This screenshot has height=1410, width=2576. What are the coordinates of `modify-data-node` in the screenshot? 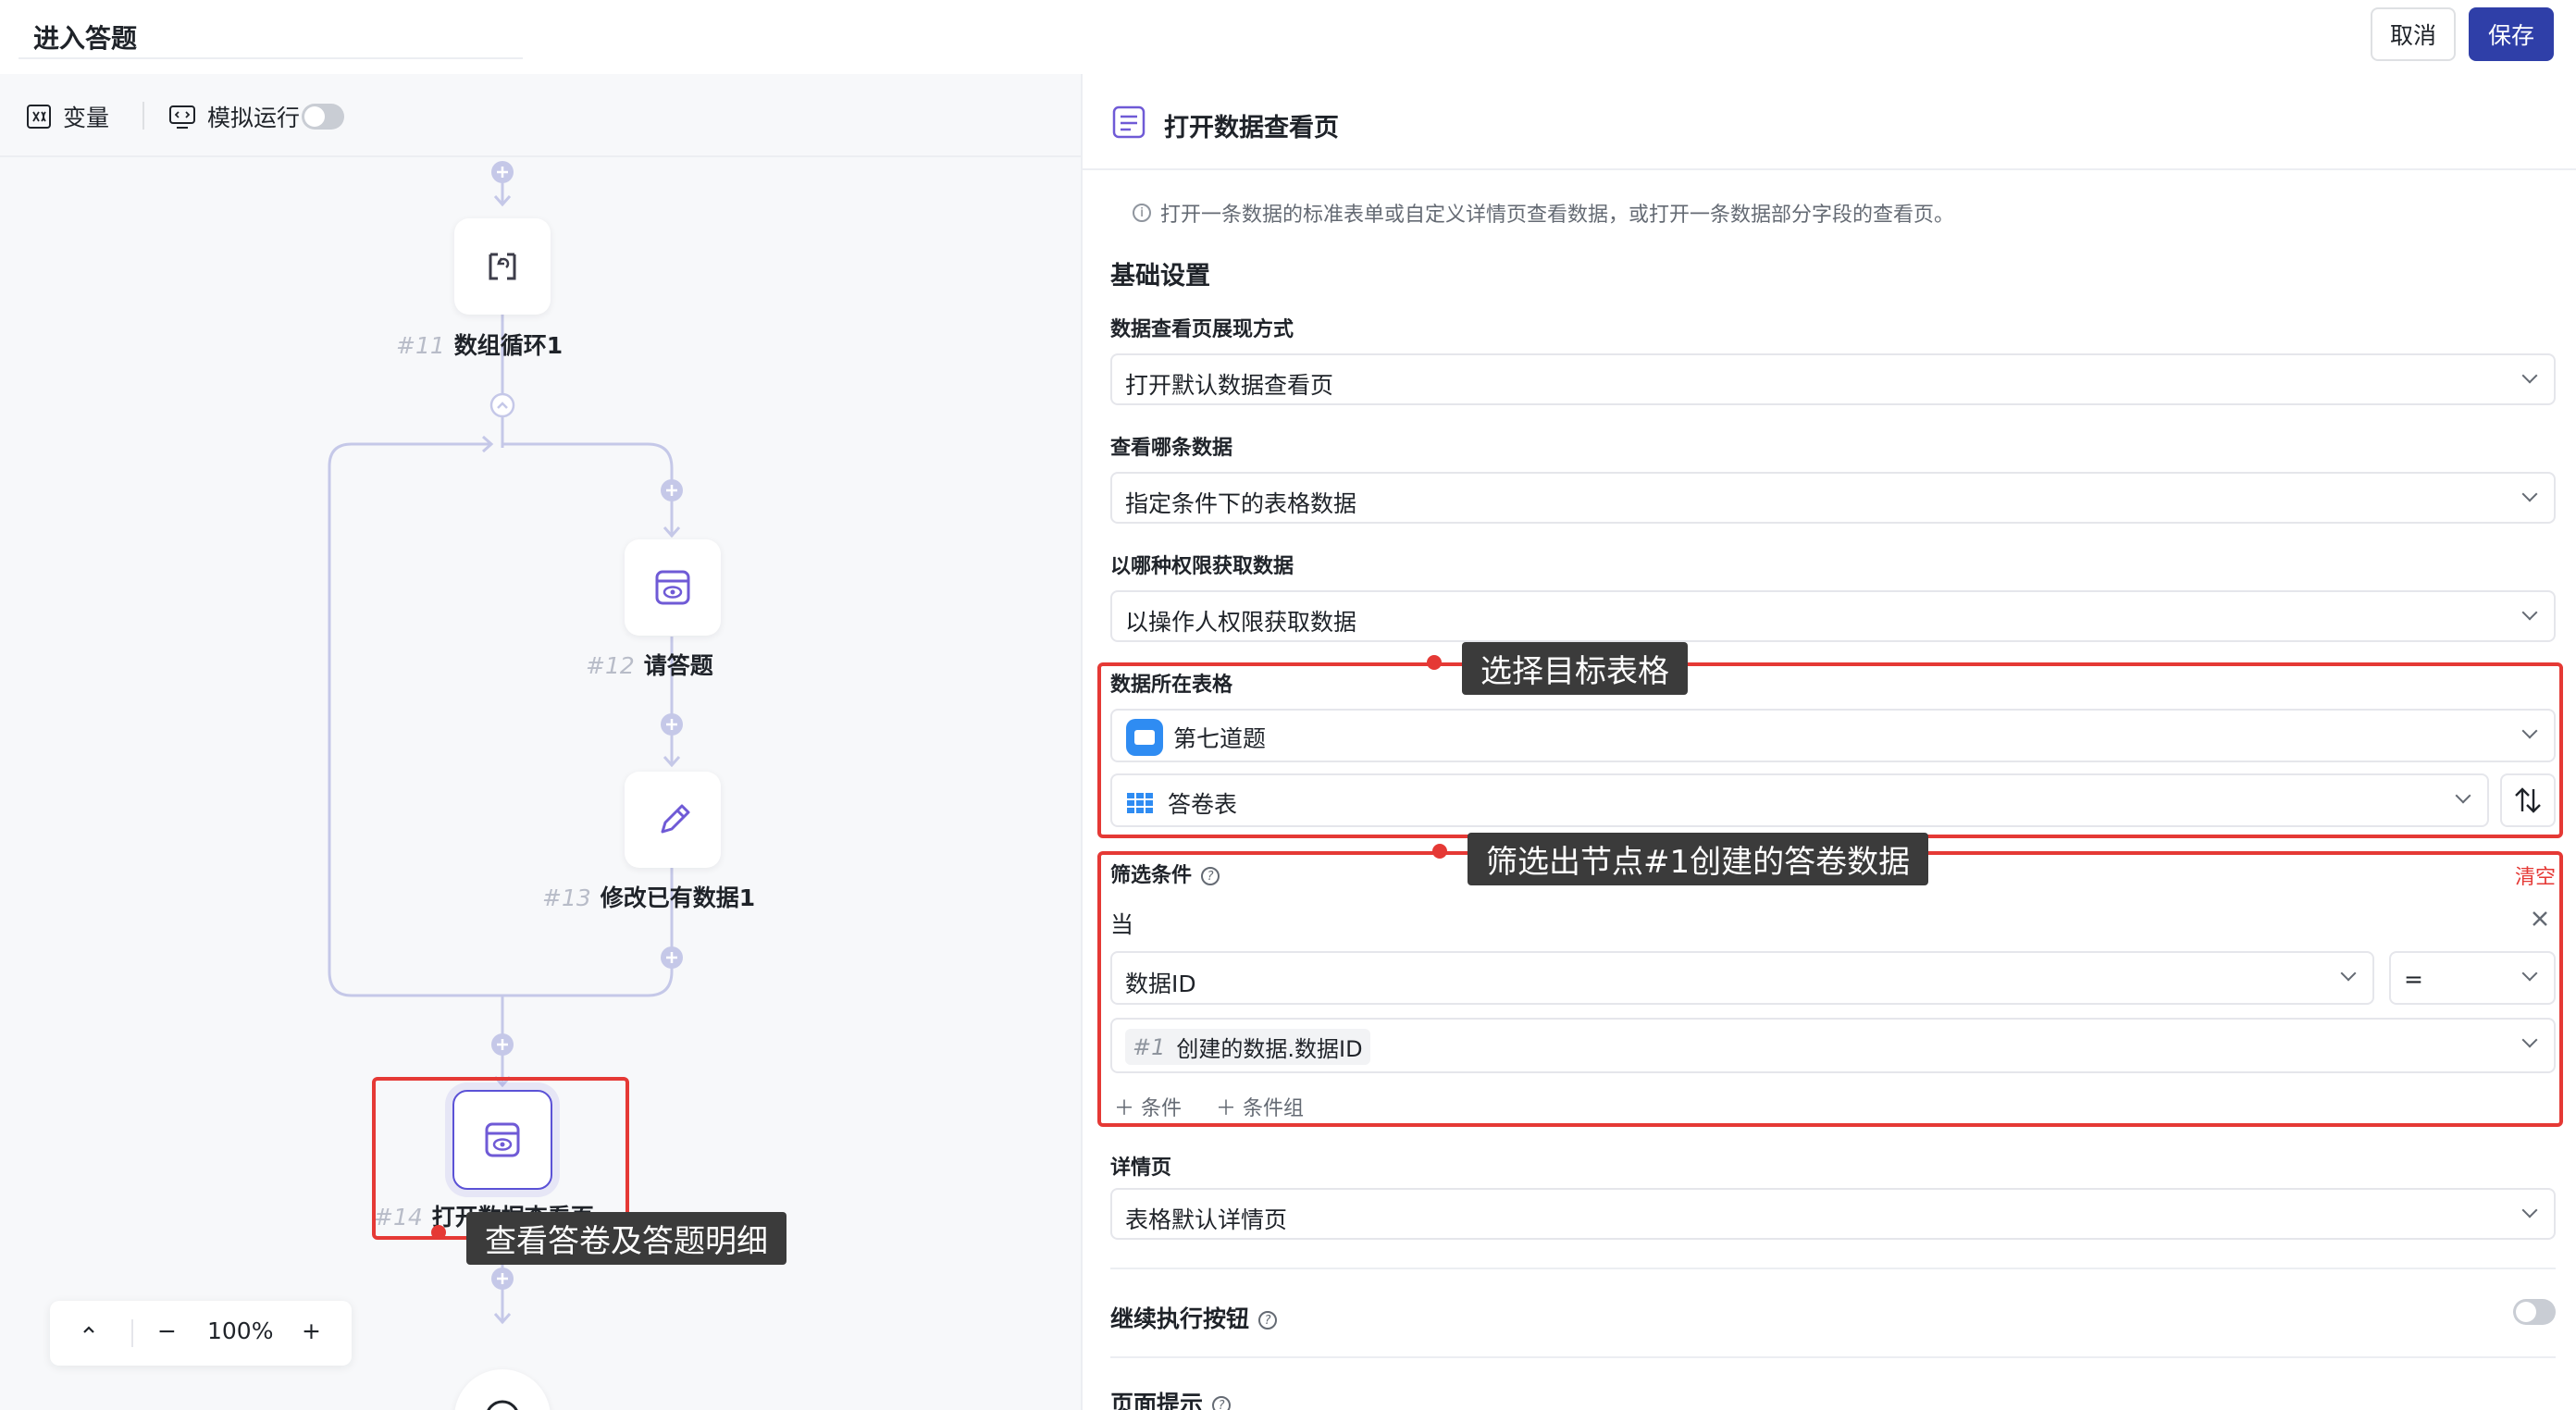 It's located at (673, 820).